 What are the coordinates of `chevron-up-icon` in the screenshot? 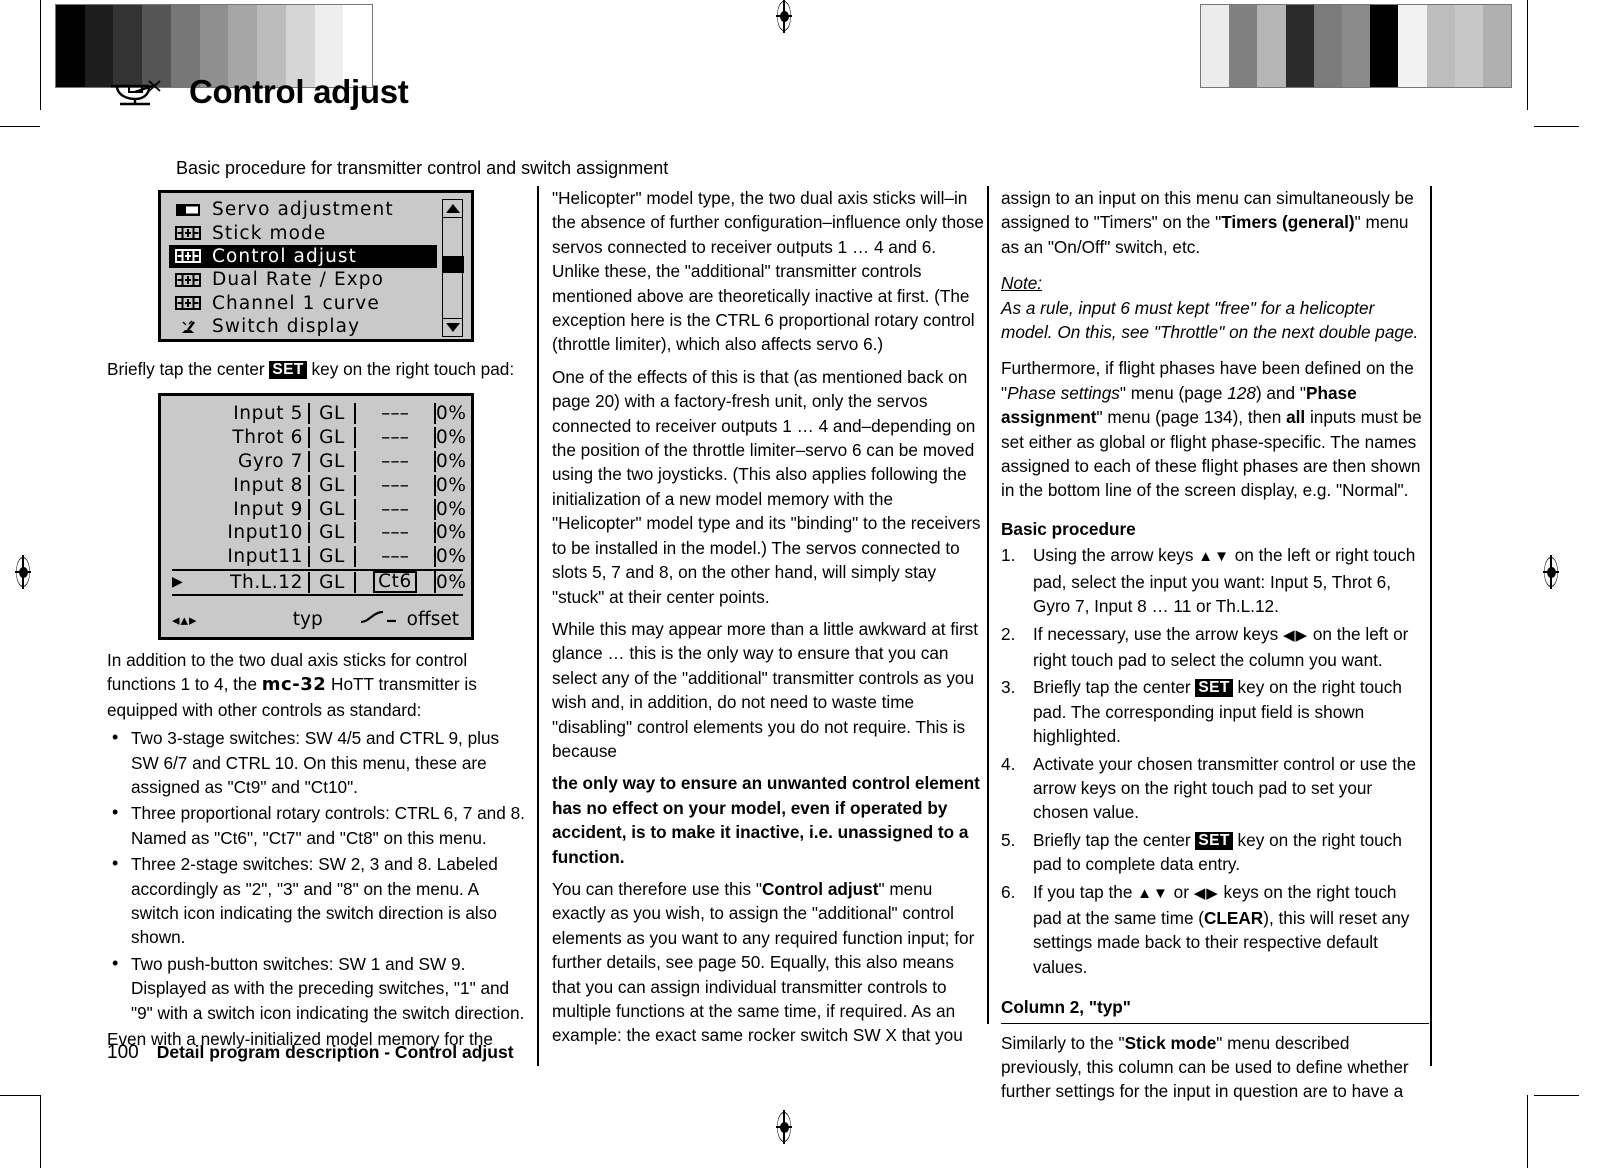 It's located at (452, 208).